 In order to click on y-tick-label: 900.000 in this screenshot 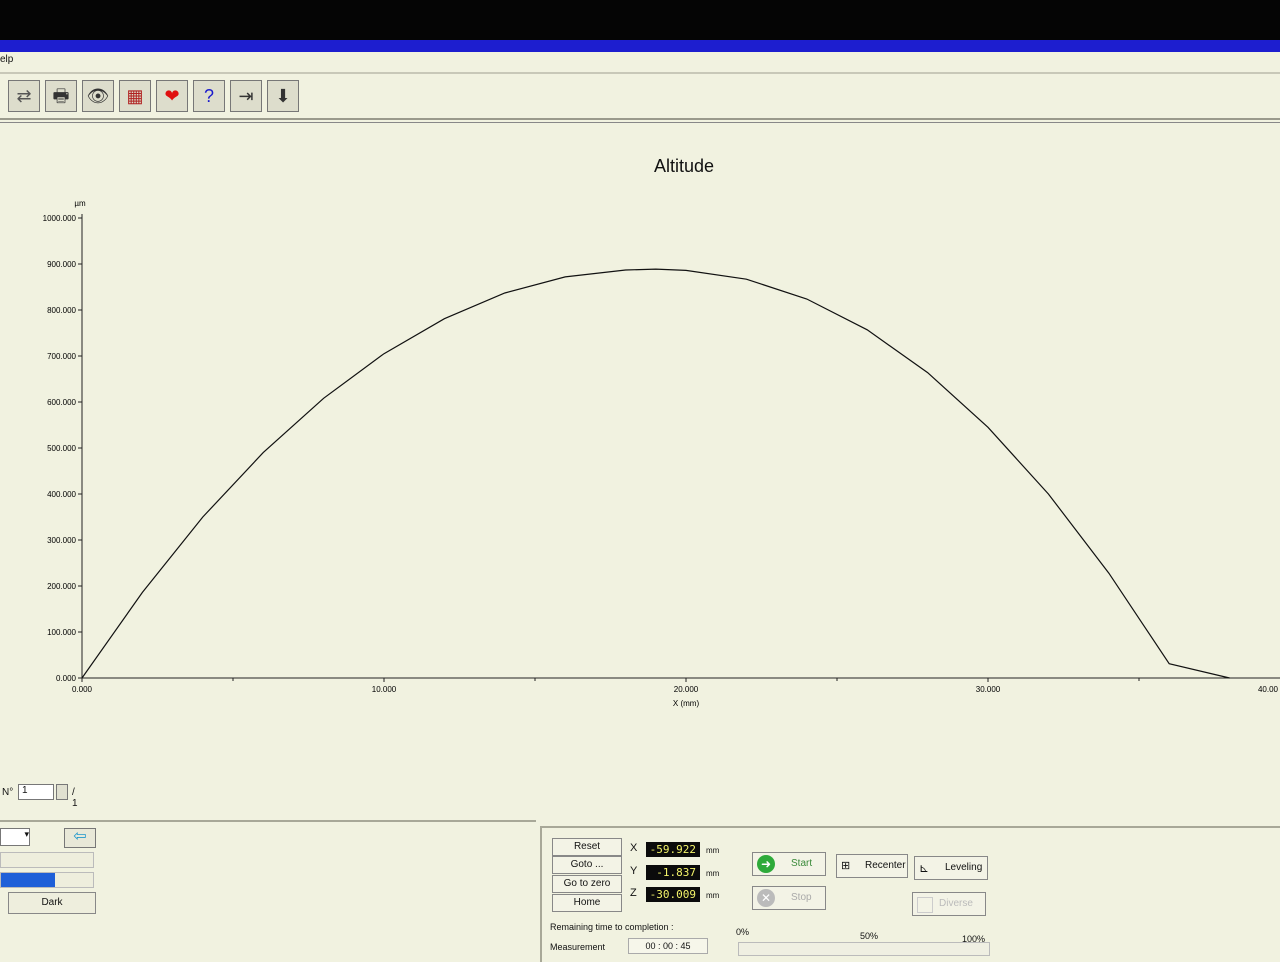, I will do `click(61, 264)`.